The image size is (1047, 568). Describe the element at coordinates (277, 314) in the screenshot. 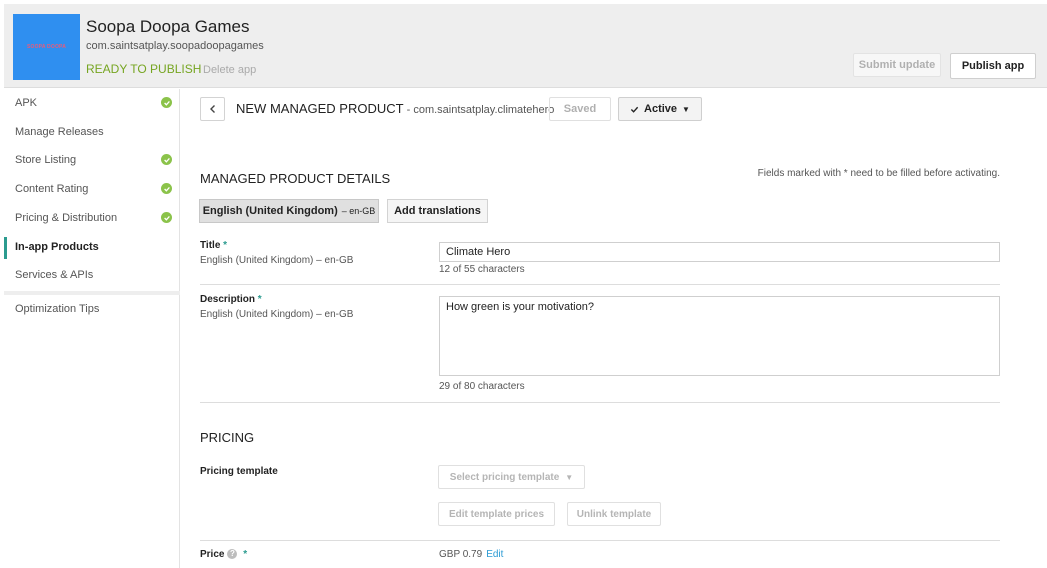

I see `description-language: English (United Kingdom) – en-GB` at that location.